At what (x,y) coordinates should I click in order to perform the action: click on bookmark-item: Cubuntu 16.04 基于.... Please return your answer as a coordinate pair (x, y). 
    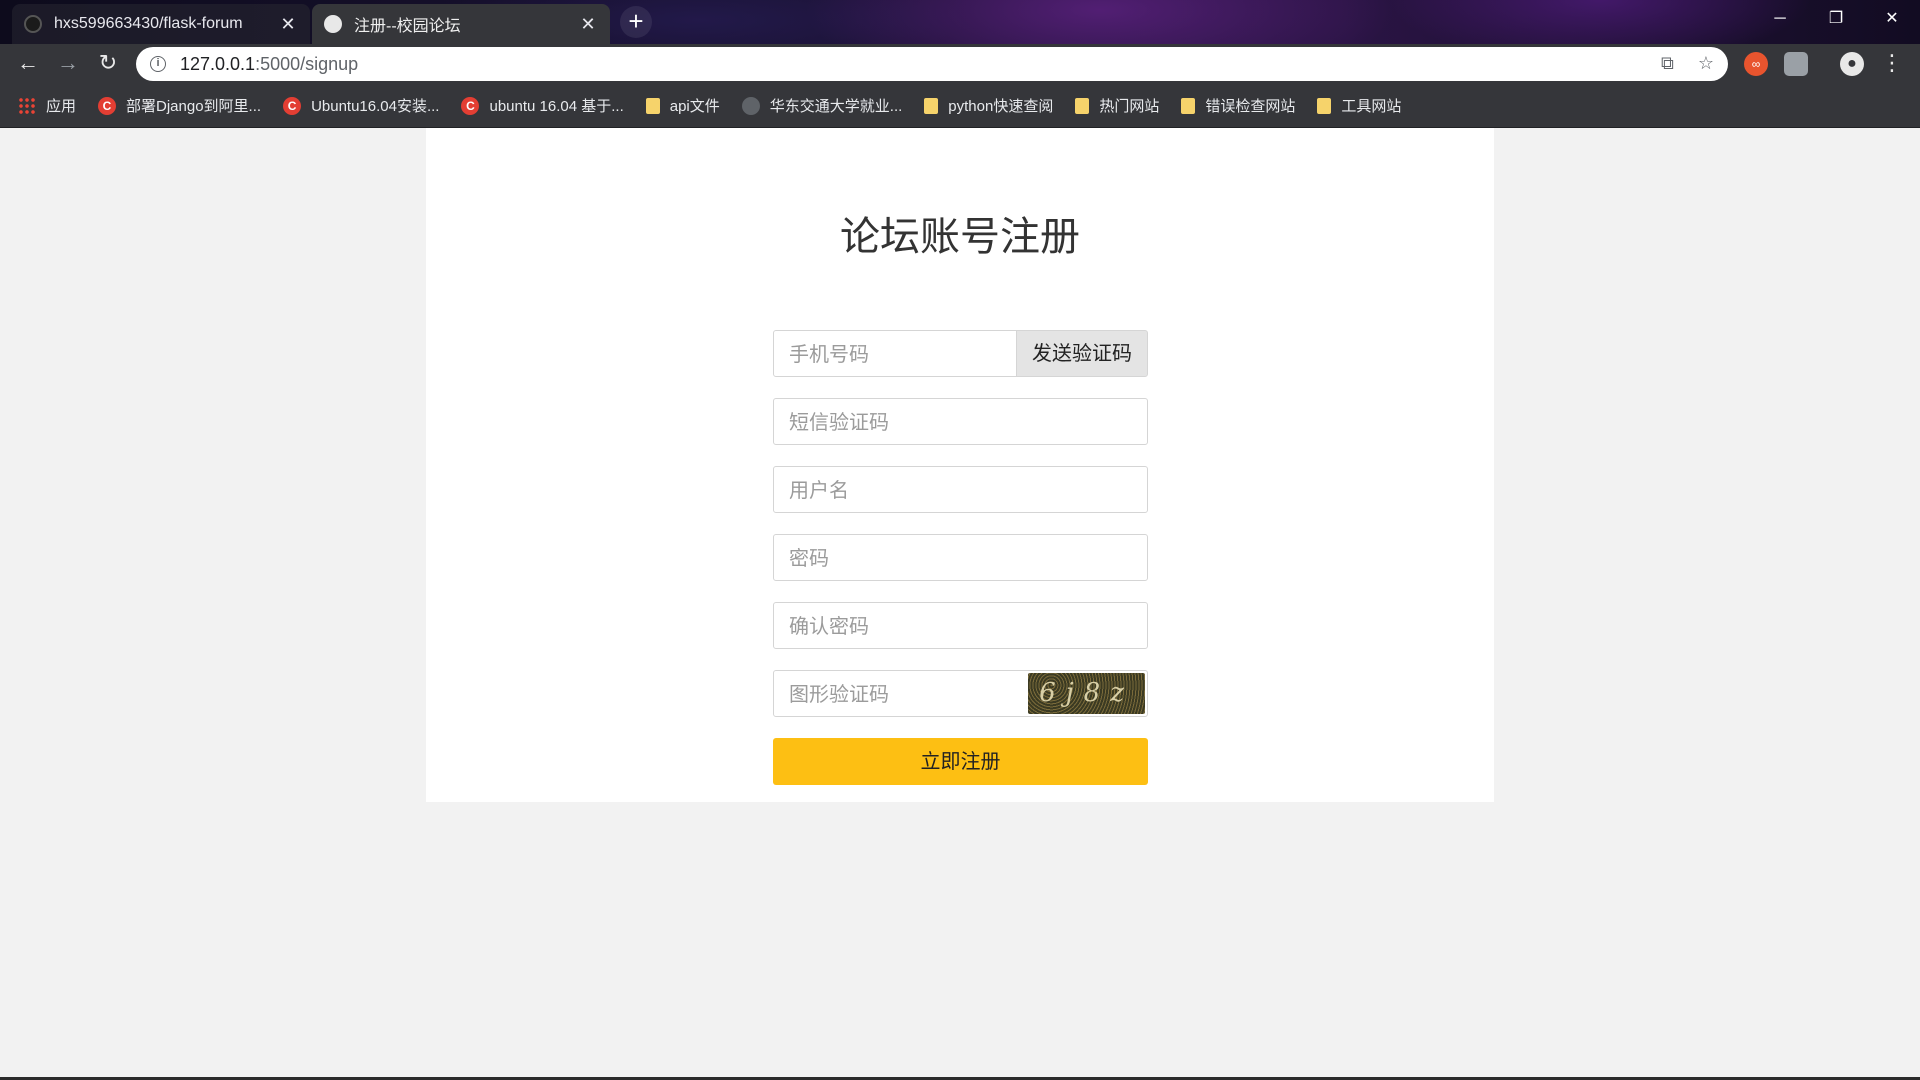
    Looking at the image, I should click on (542, 105).